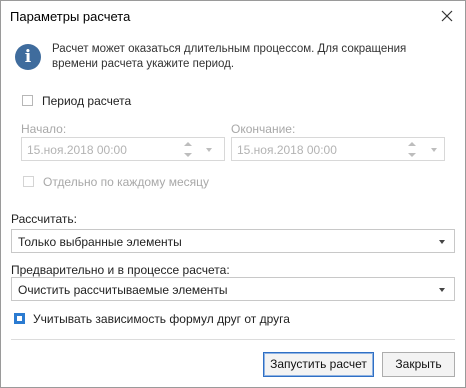 This screenshot has height=388, width=466. I want to click on period-checkbox-label: Период расчета, so click(87, 101).